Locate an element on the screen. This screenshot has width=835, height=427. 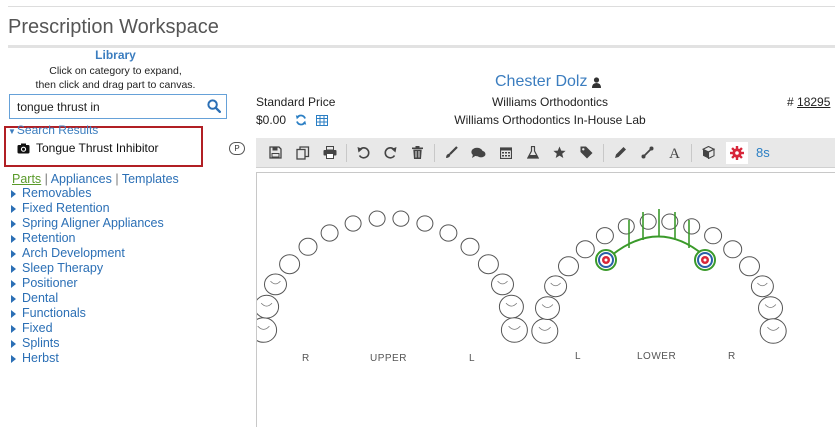
tab-appliances: Appliances is located at coordinates (81, 179).